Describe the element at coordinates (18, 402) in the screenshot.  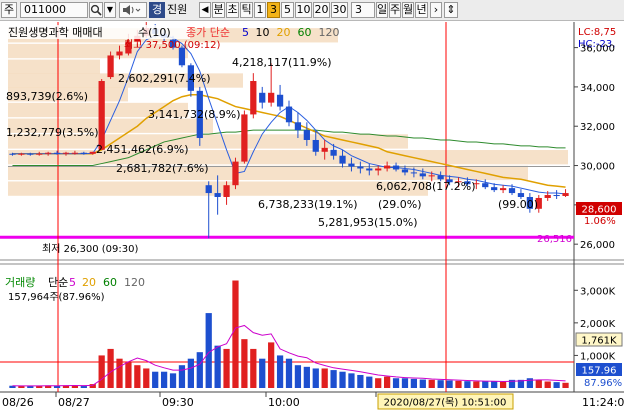
I see `time-tick-label: 08/26` at that location.